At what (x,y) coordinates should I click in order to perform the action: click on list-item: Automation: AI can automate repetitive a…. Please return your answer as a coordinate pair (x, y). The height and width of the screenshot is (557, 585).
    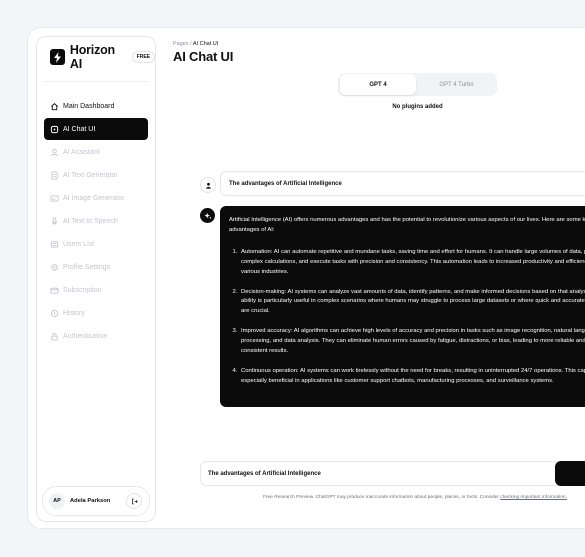
    Looking at the image, I should click on (412, 263).